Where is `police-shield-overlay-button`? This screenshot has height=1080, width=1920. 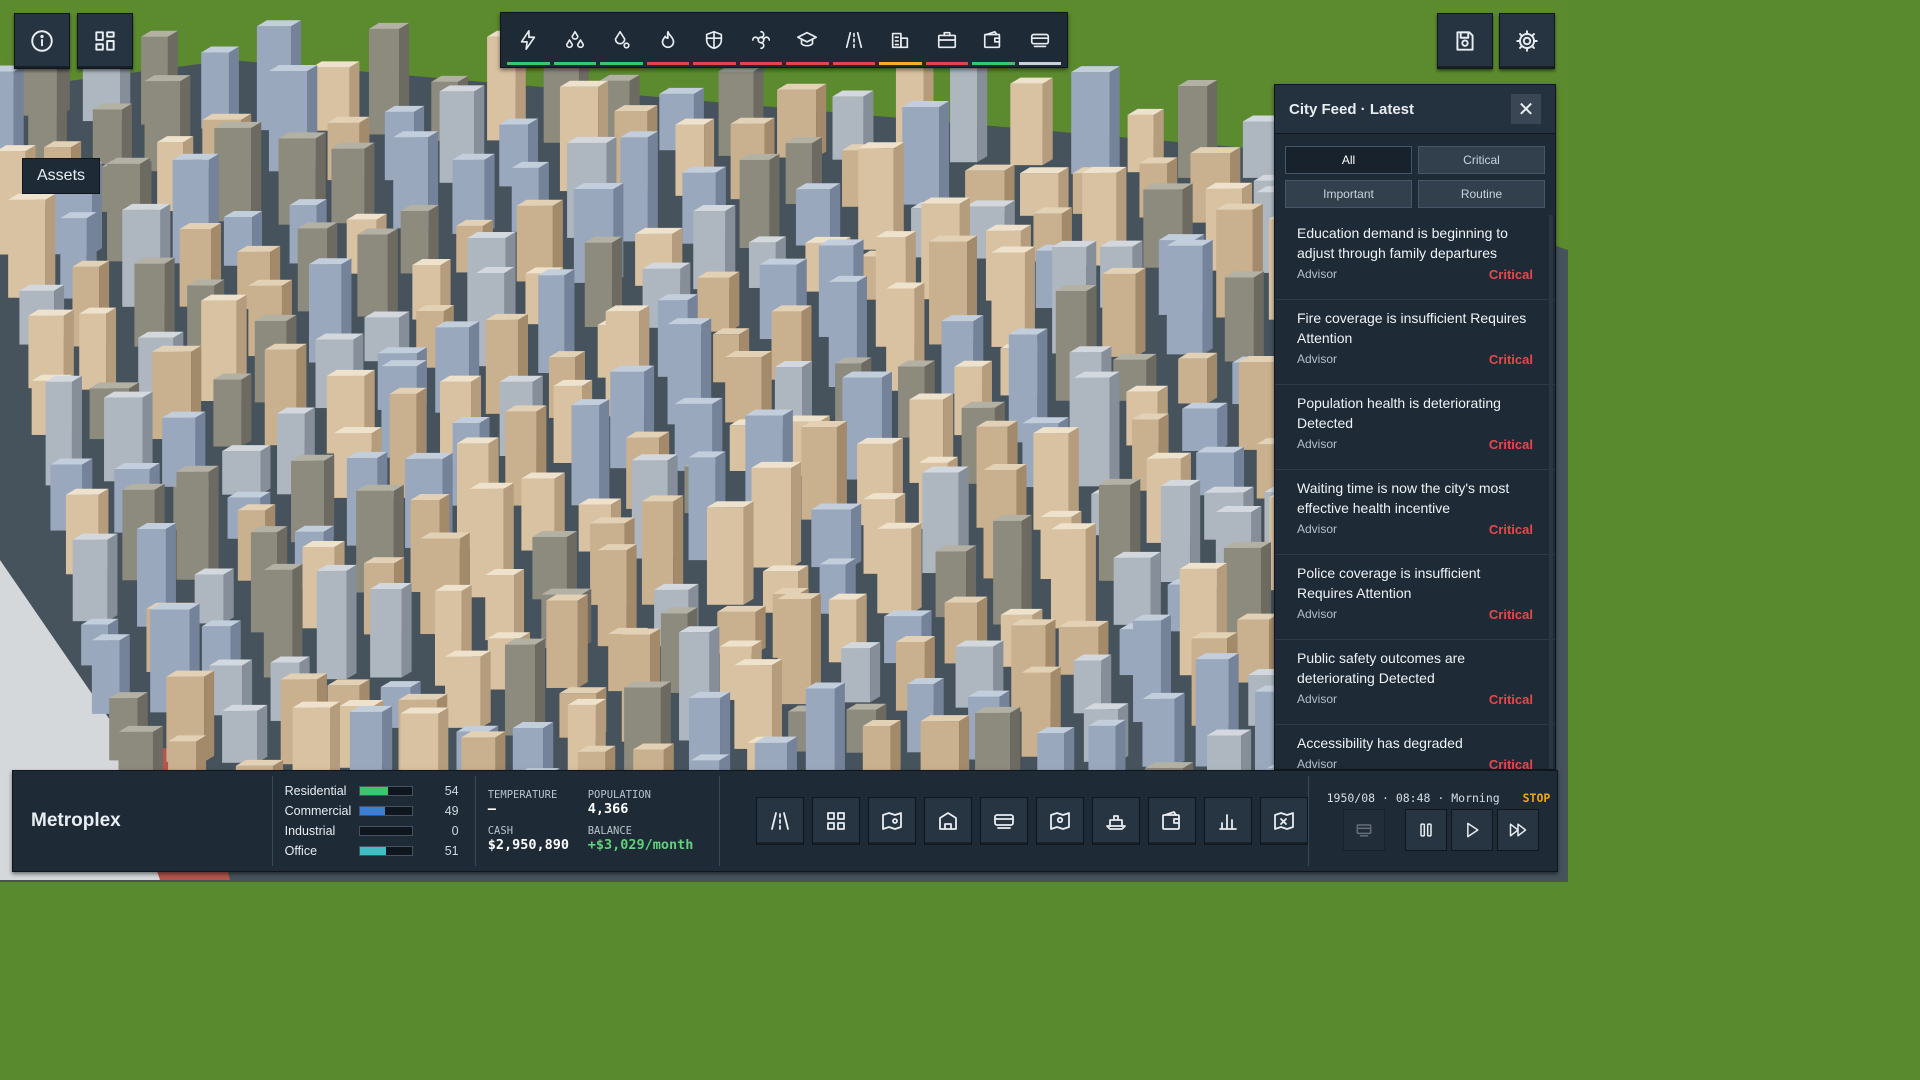 police-shield-overlay-button is located at coordinates (714, 40).